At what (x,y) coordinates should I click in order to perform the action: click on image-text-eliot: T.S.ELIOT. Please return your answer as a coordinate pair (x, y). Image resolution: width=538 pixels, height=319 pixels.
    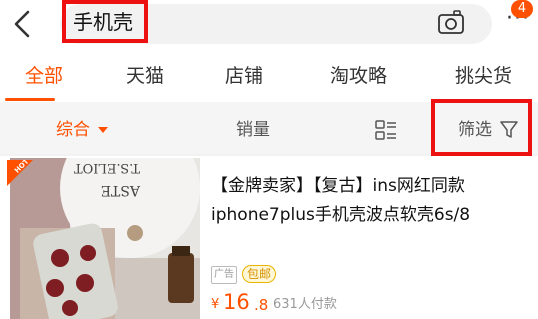
    Looking at the image, I should click on (107, 167).